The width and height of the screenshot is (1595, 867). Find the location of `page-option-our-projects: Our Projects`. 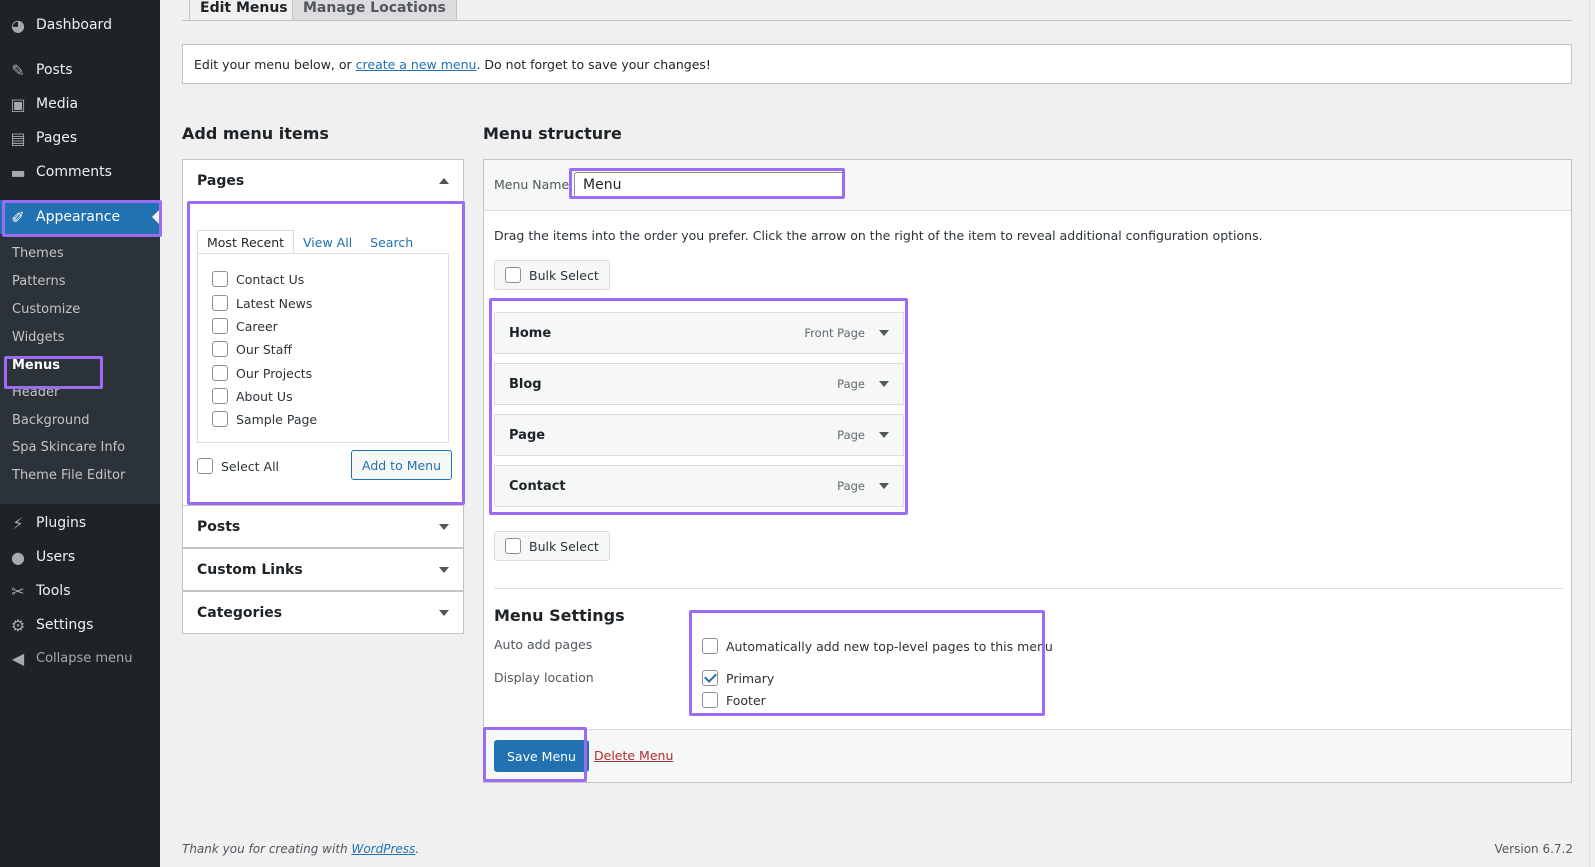

page-option-our-projects: Our Projects is located at coordinates (262, 373).